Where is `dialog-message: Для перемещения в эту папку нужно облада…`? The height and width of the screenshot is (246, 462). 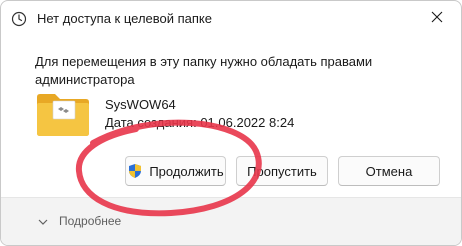
dialog-message: Для перемещения в эту папку нужно облада… is located at coordinates (204, 70).